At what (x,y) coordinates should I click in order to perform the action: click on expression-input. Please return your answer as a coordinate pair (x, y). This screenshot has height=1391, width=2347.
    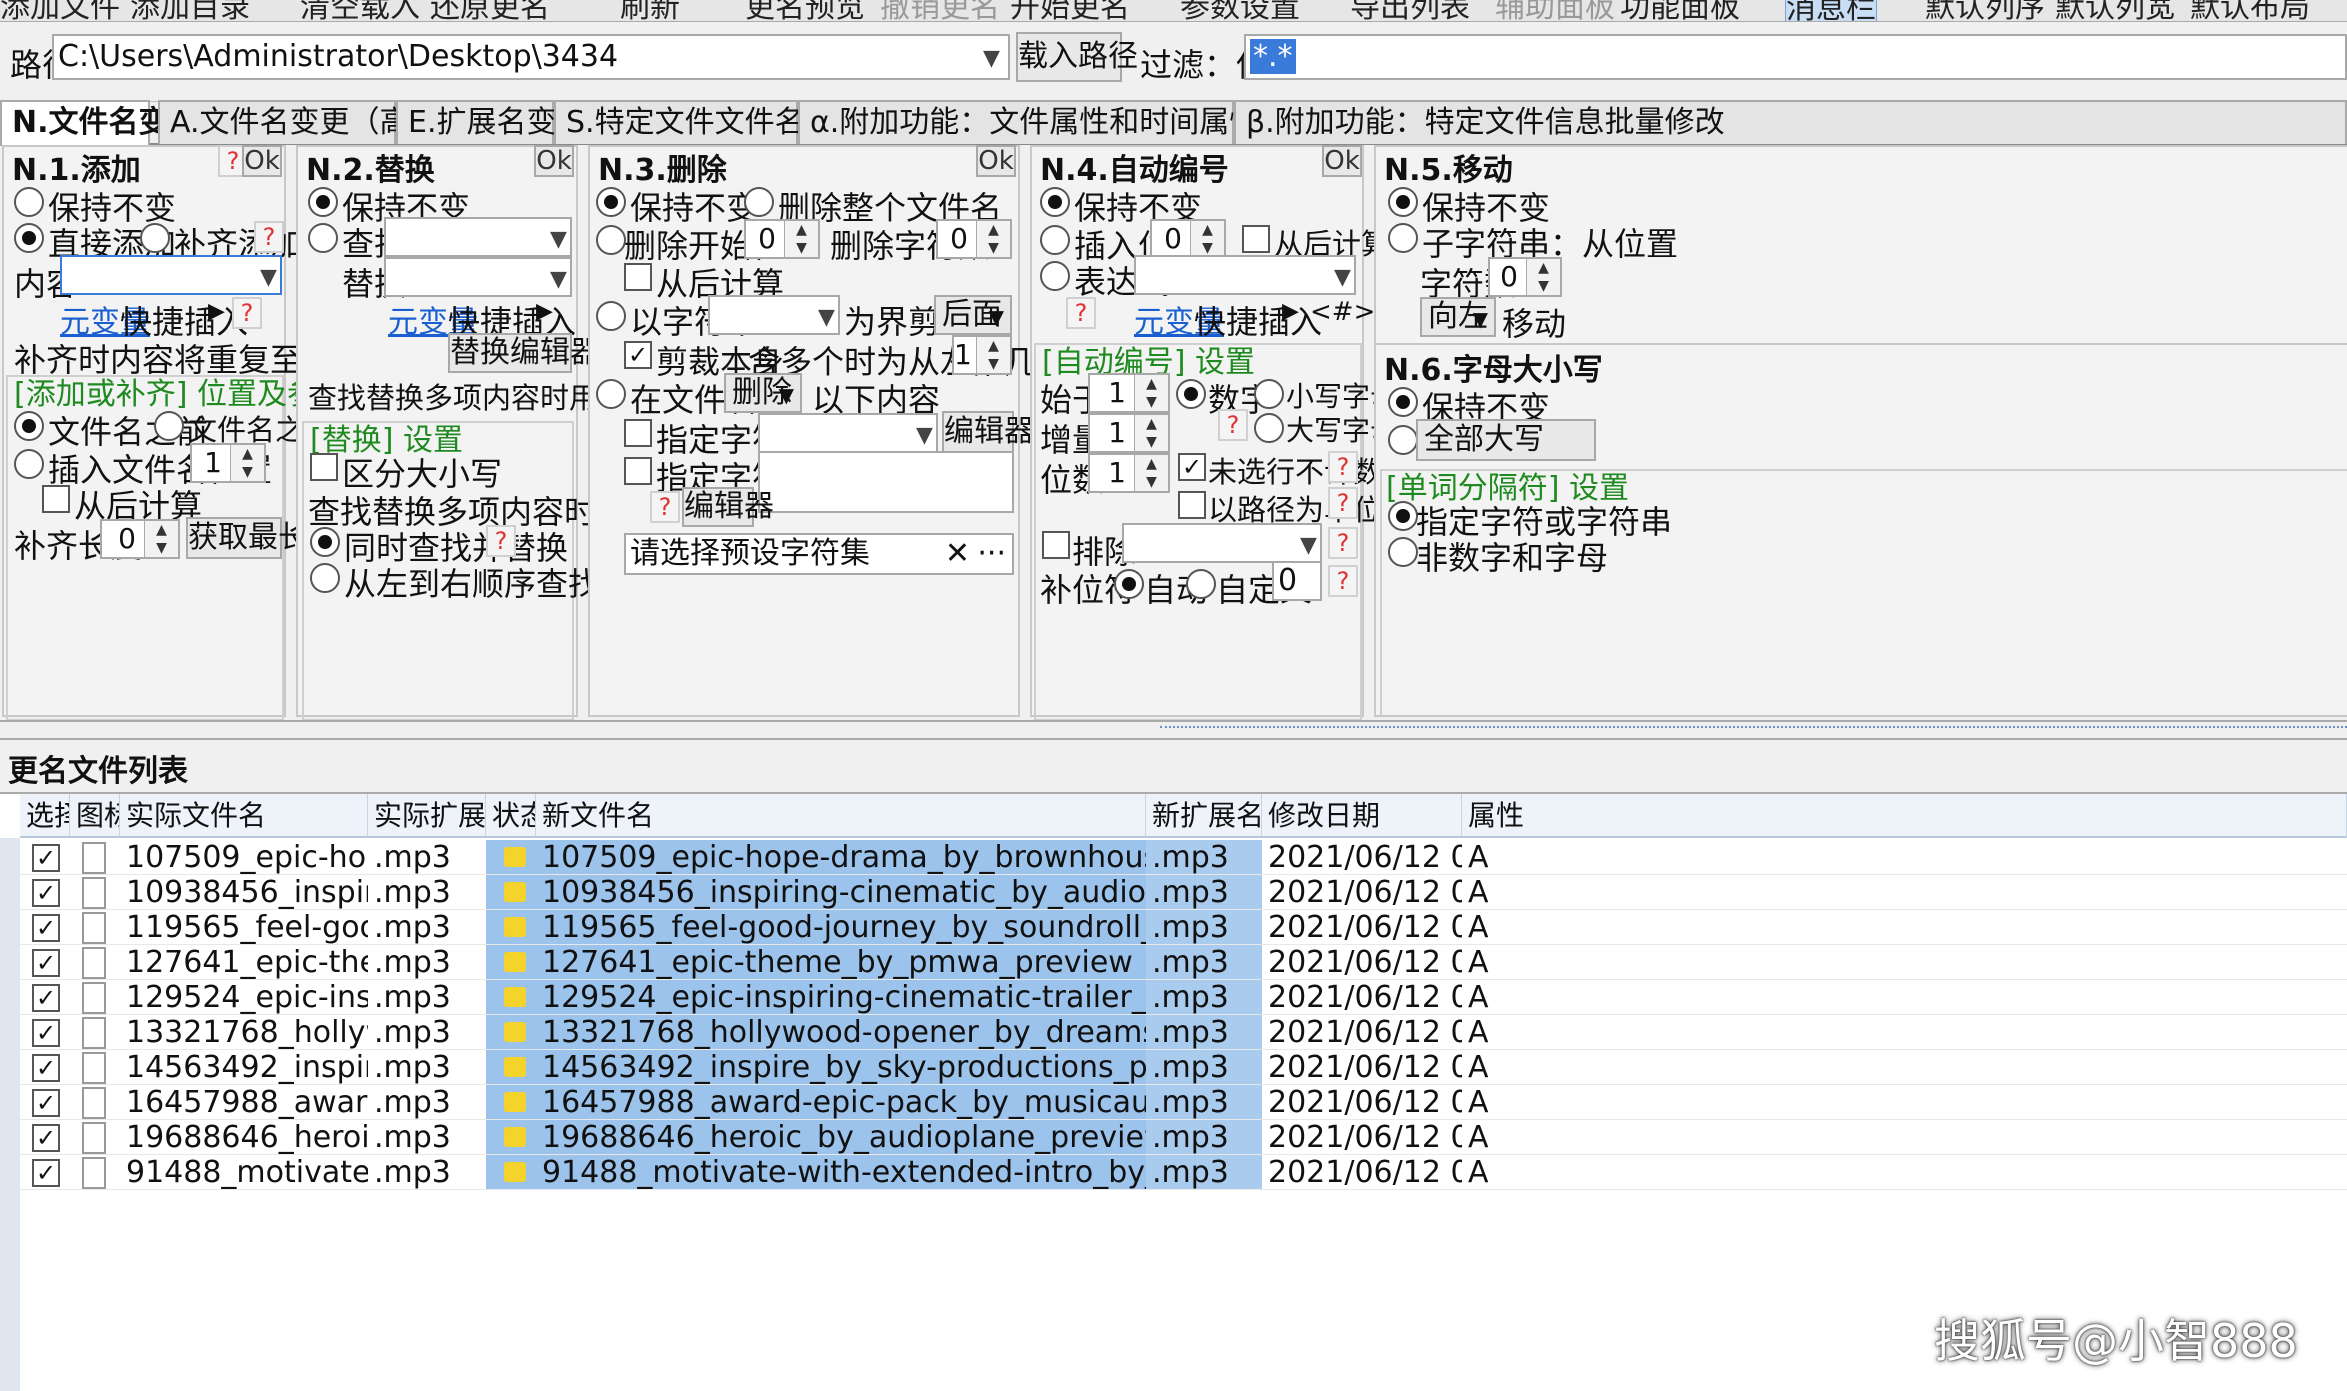
    Looking at the image, I should click on (1245, 275).